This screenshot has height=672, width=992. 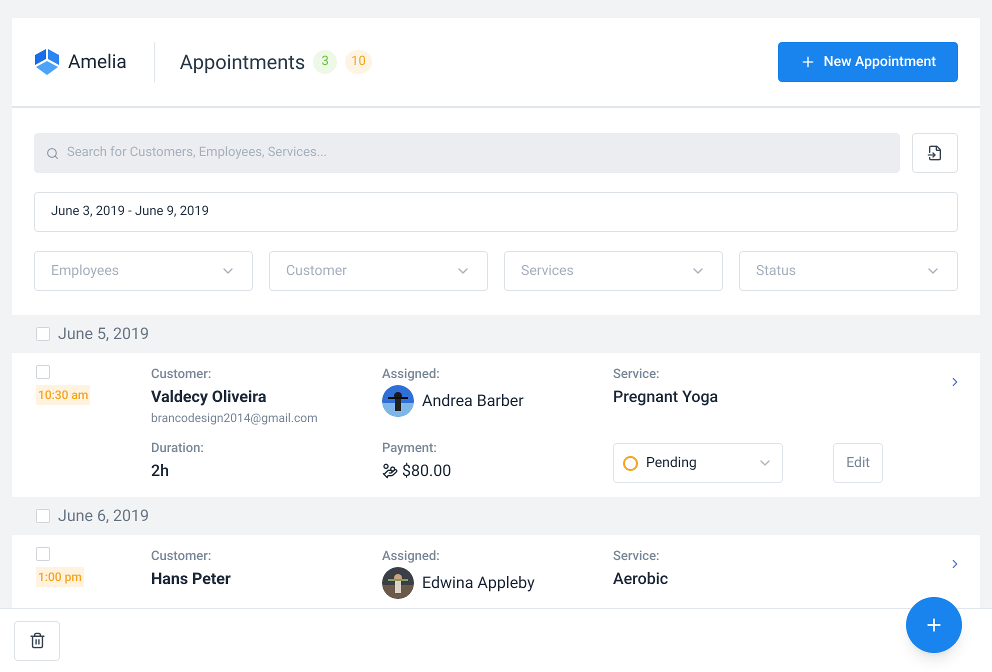 I want to click on delete-button, so click(x=37, y=640).